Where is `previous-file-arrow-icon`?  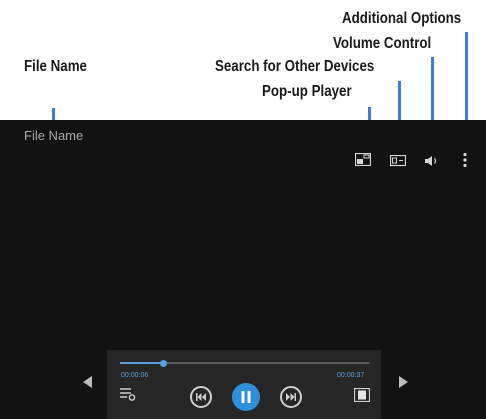
previous-file-arrow-icon is located at coordinates (87, 382).